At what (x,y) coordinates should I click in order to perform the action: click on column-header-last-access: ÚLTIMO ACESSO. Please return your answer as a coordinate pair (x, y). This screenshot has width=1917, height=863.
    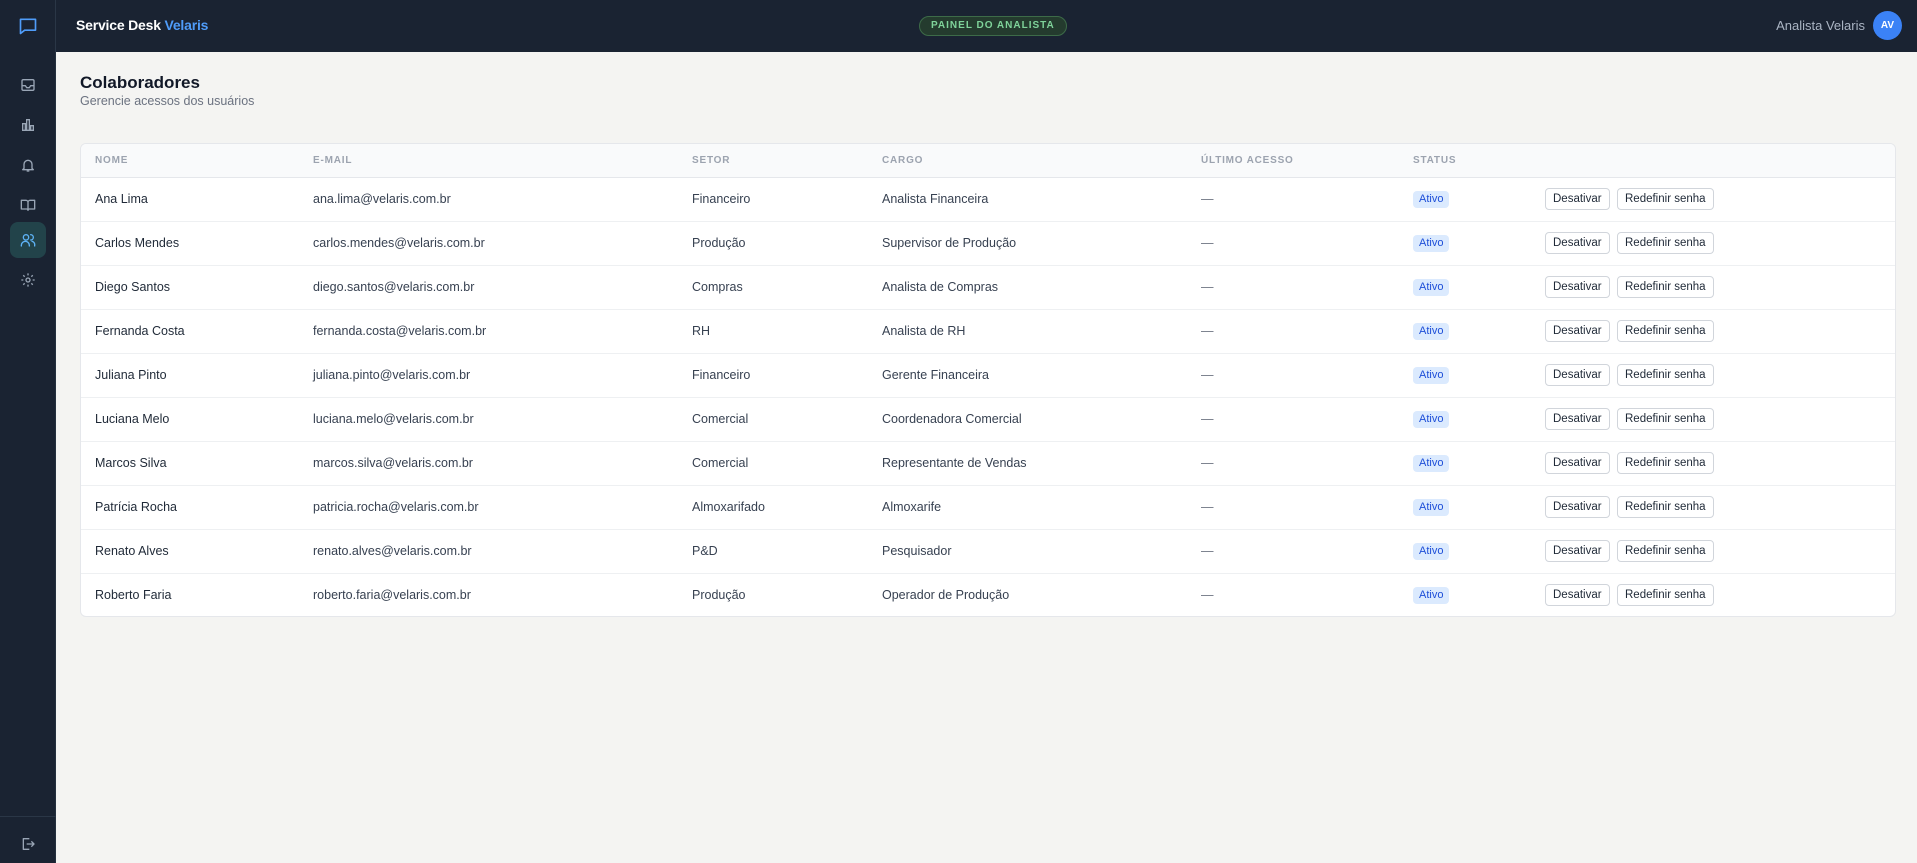
    Looking at the image, I should click on (1247, 160).